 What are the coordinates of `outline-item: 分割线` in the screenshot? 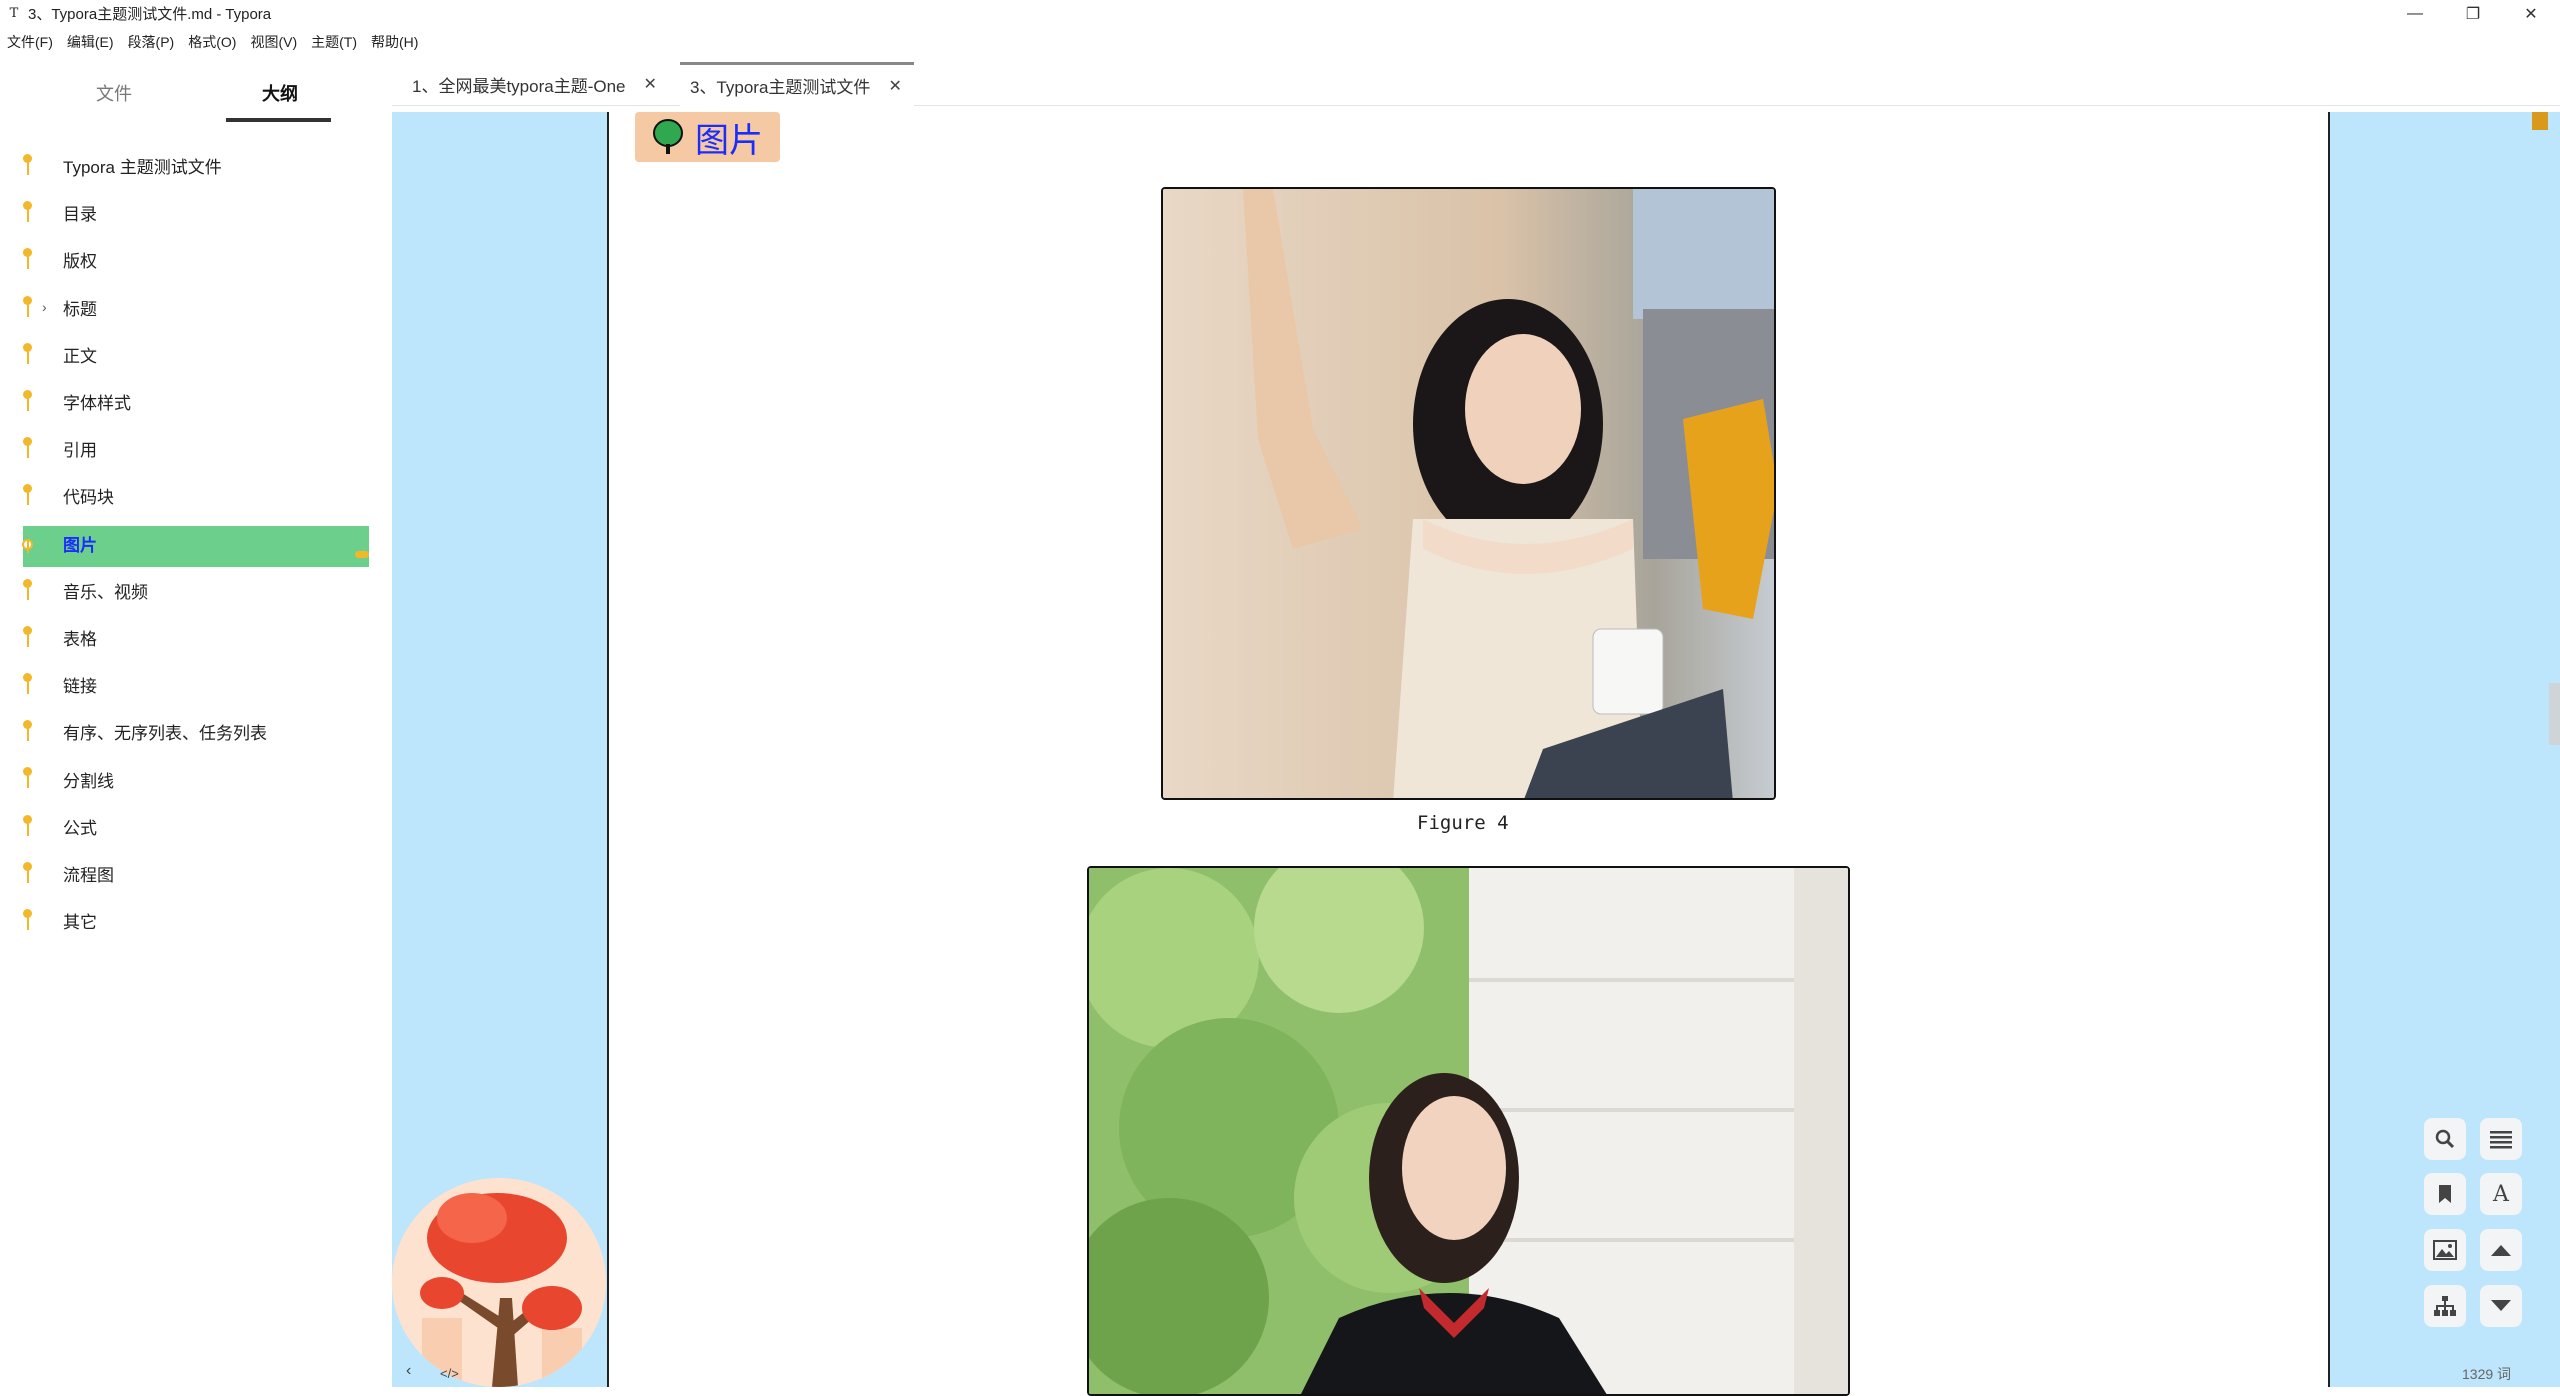 It's located at (196, 778).